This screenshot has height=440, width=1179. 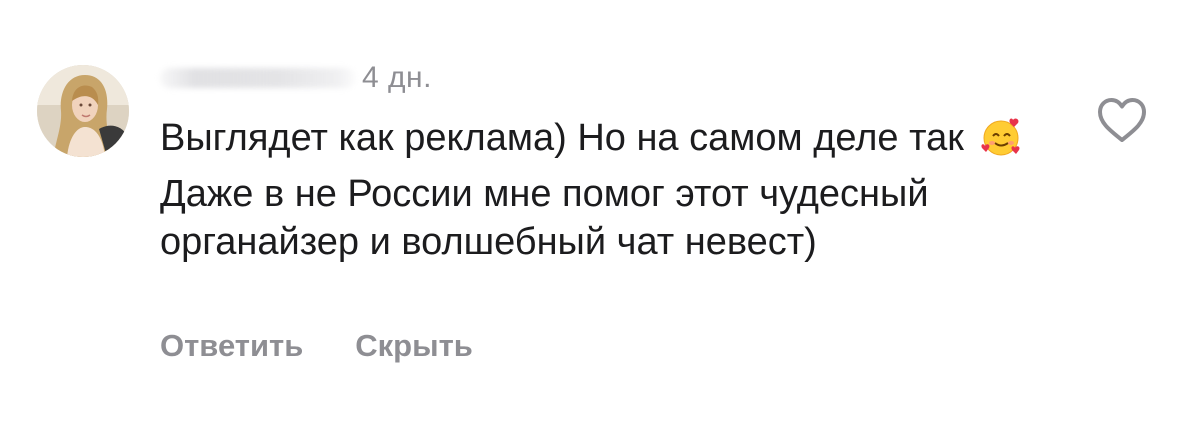 What do you see at coordinates (397, 77) in the screenshot?
I see `timestamp: 4 дн.` at bounding box center [397, 77].